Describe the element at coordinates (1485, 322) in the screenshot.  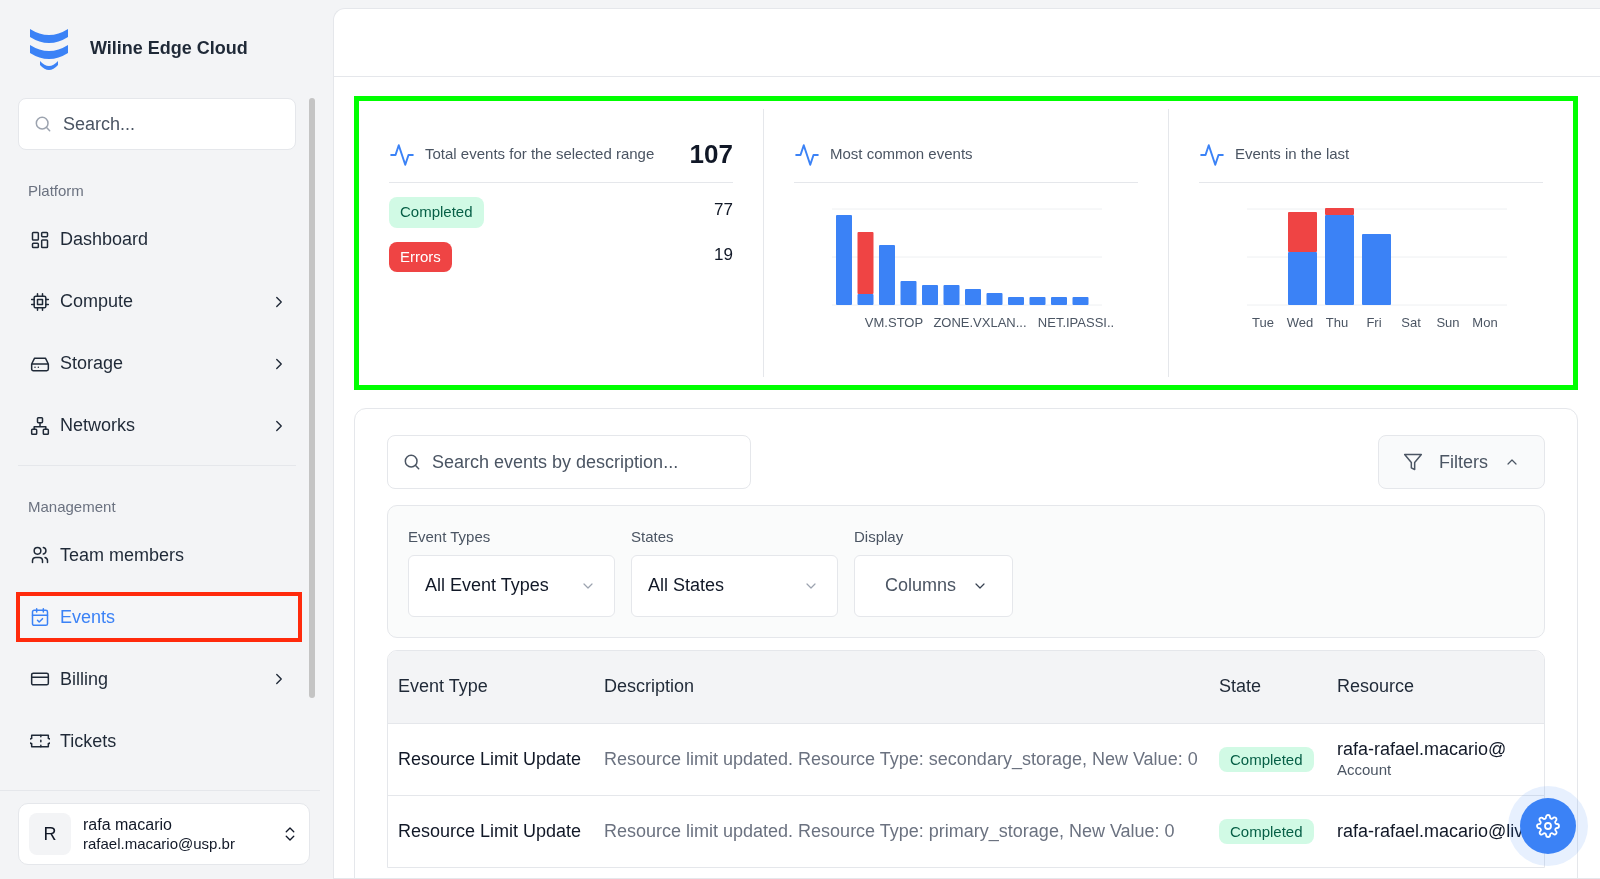
I see `axis-label: Mon` at that location.